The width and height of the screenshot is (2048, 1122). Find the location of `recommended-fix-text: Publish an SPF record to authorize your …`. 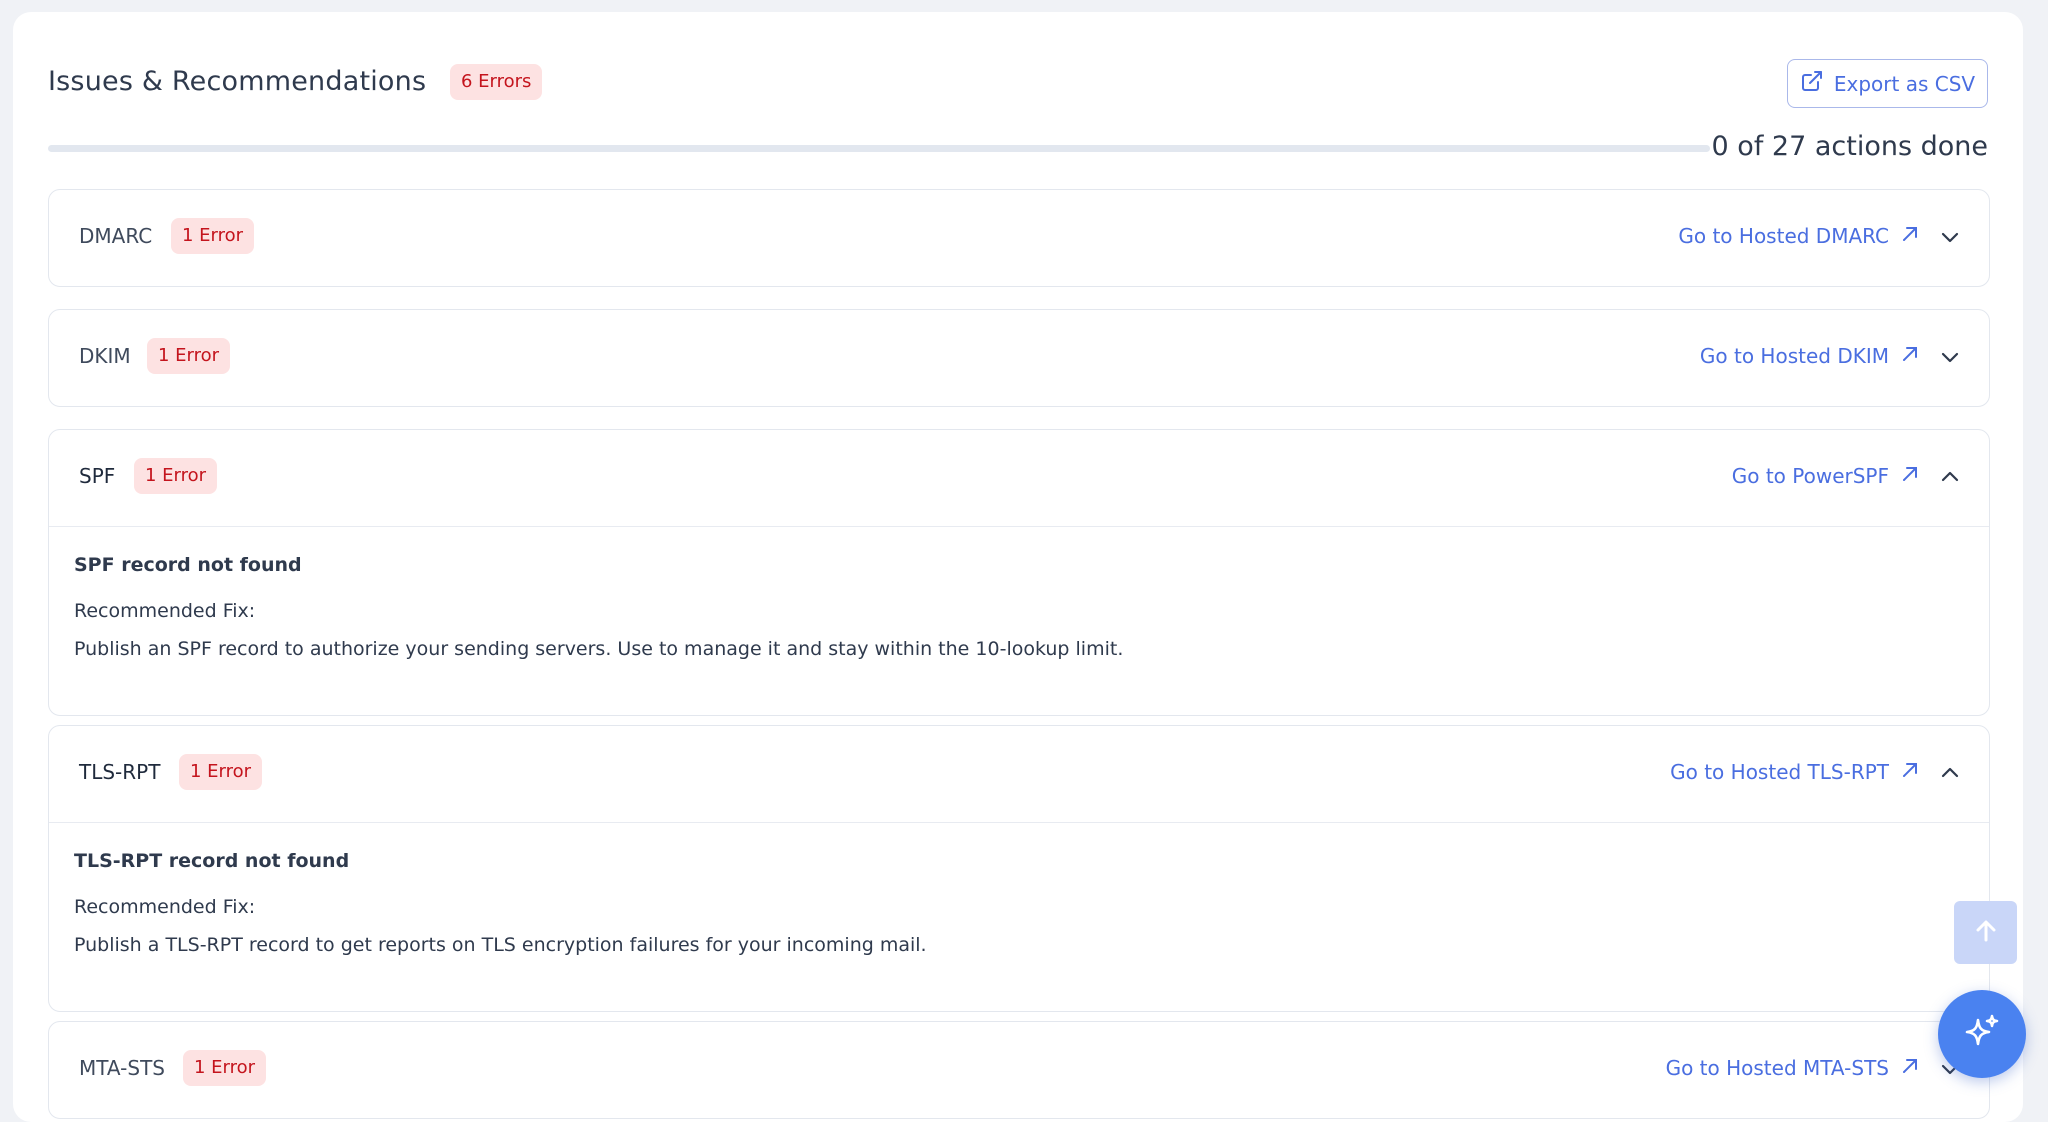

recommended-fix-text: Publish an SPF record to authorize your … is located at coordinates (599, 649).